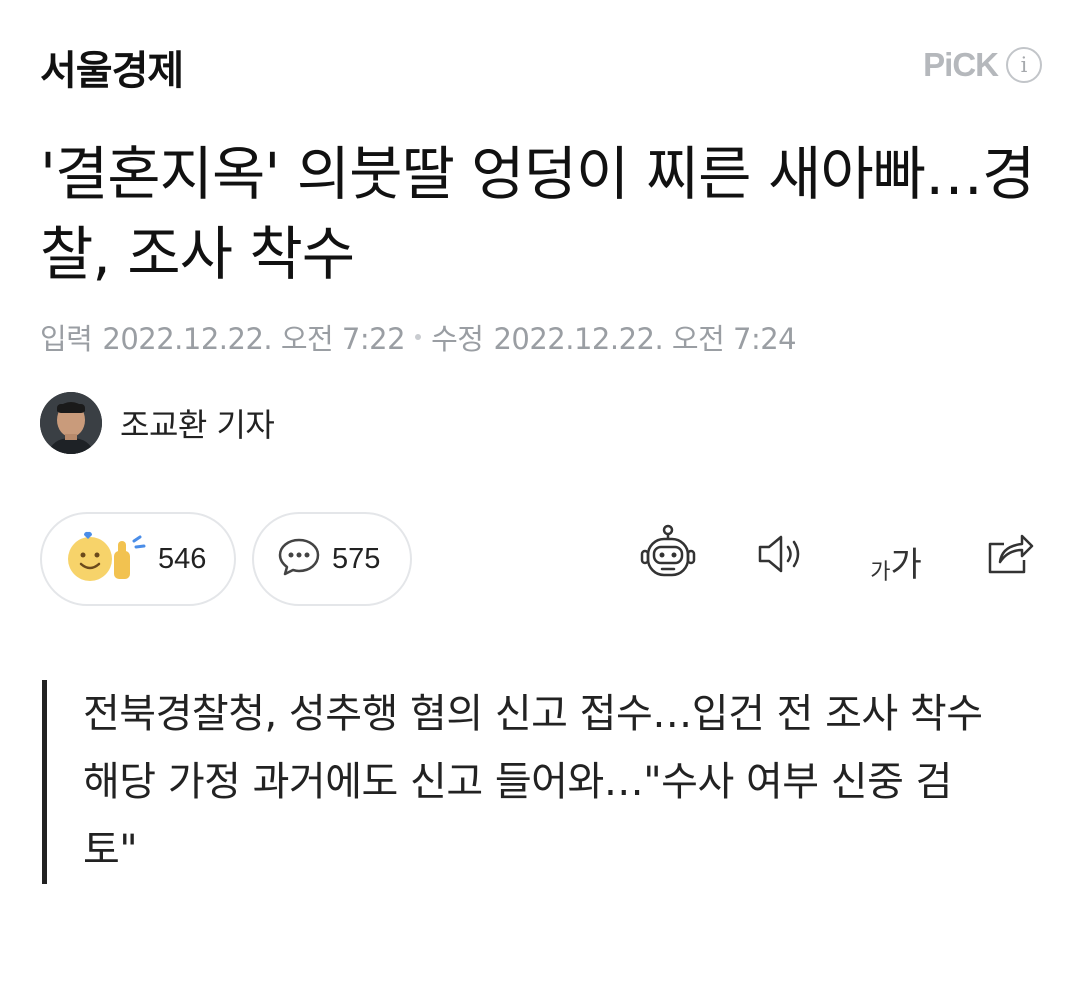  What do you see at coordinates (299, 559) in the screenshot?
I see `comment-icon` at bounding box center [299, 559].